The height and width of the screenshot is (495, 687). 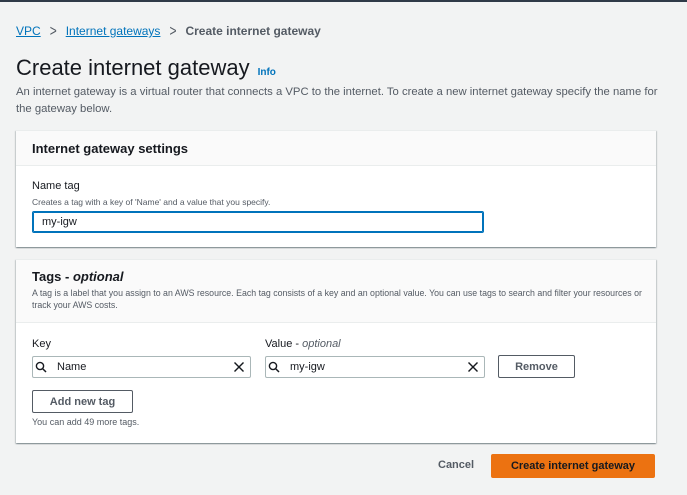 What do you see at coordinates (253, 31) in the screenshot?
I see `breadcrumb-current: Create internet gateway` at bounding box center [253, 31].